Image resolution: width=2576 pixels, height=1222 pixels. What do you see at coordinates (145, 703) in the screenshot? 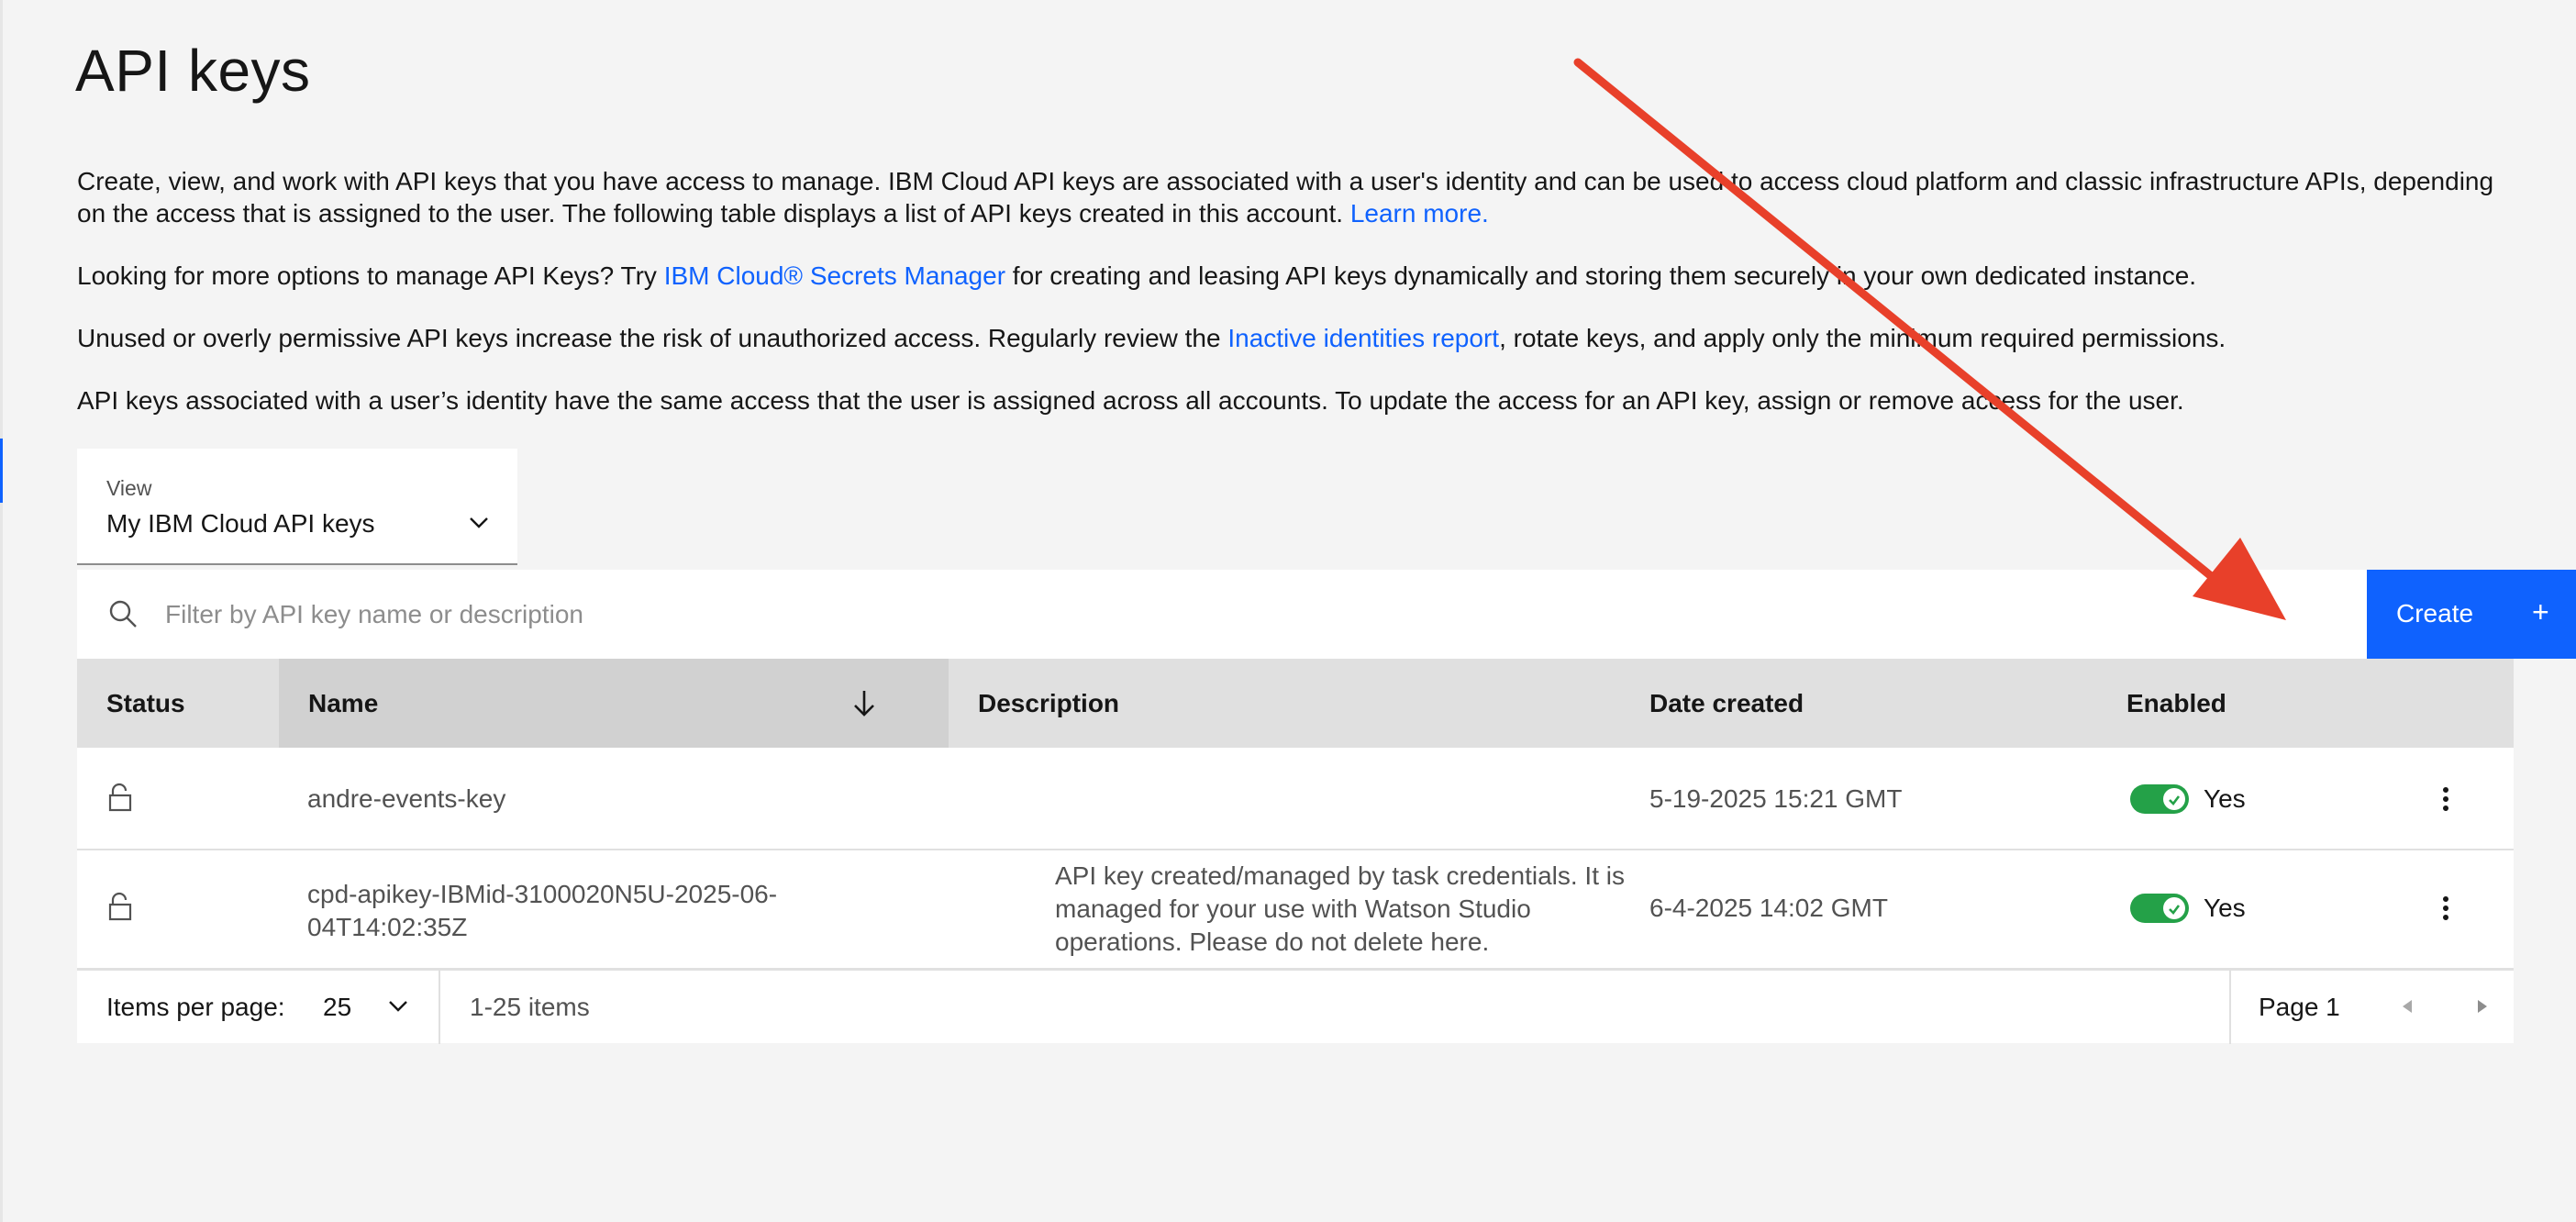
I see `column-header-status: Status` at bounding box center [145, 703].